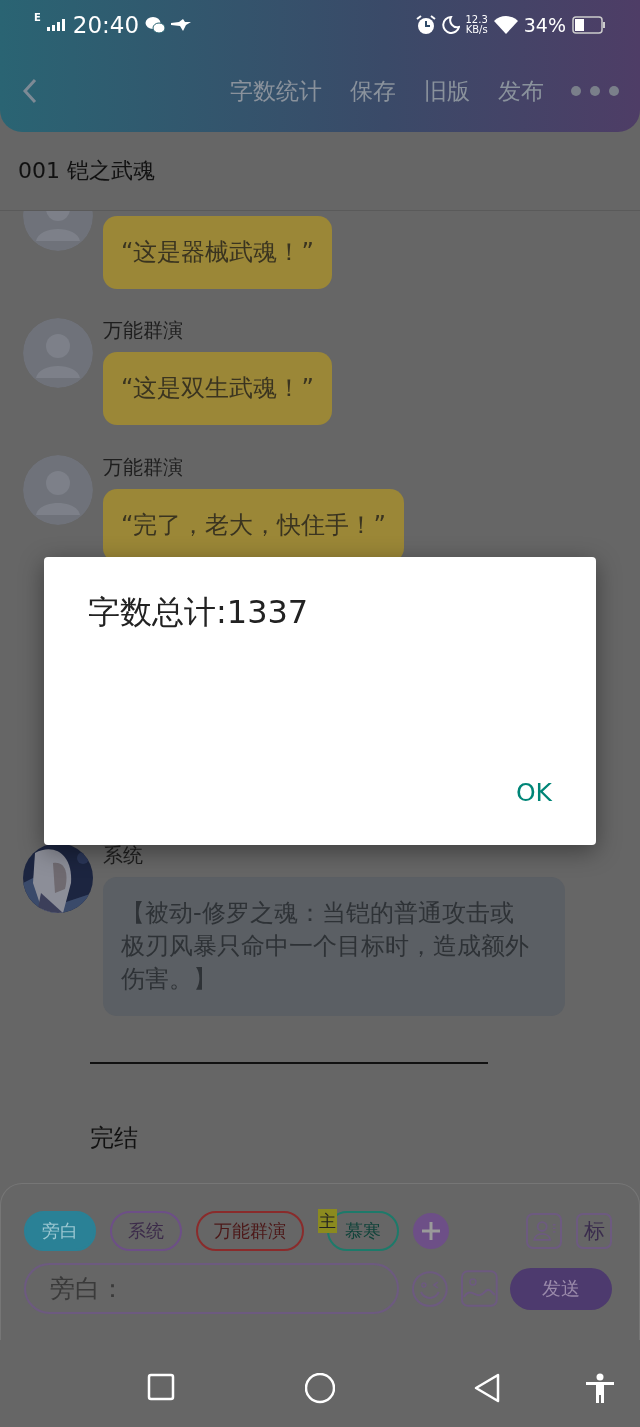 The width and height of the screenshot is (640, 1427). Describe the element at coordinates (276, 91) in the screenshot. I see `toolbar-action: 字数统计` at that location.